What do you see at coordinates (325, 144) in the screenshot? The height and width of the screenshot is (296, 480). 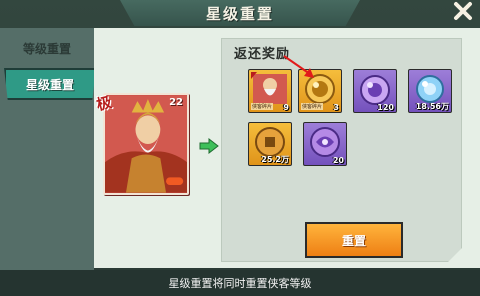 I see `reward-item: 20` at bounding box center [325, 144].